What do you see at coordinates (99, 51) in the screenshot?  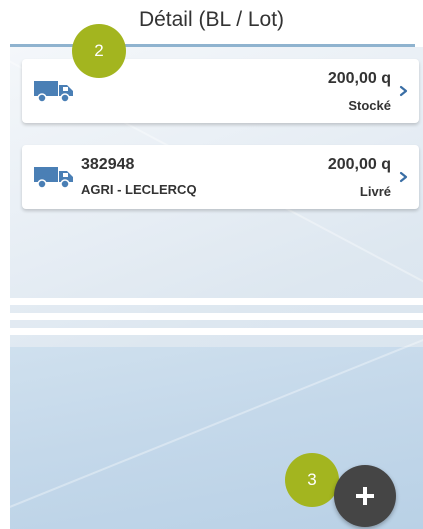 I see `step-badge-2: 2` at bounding box center [99, 51].